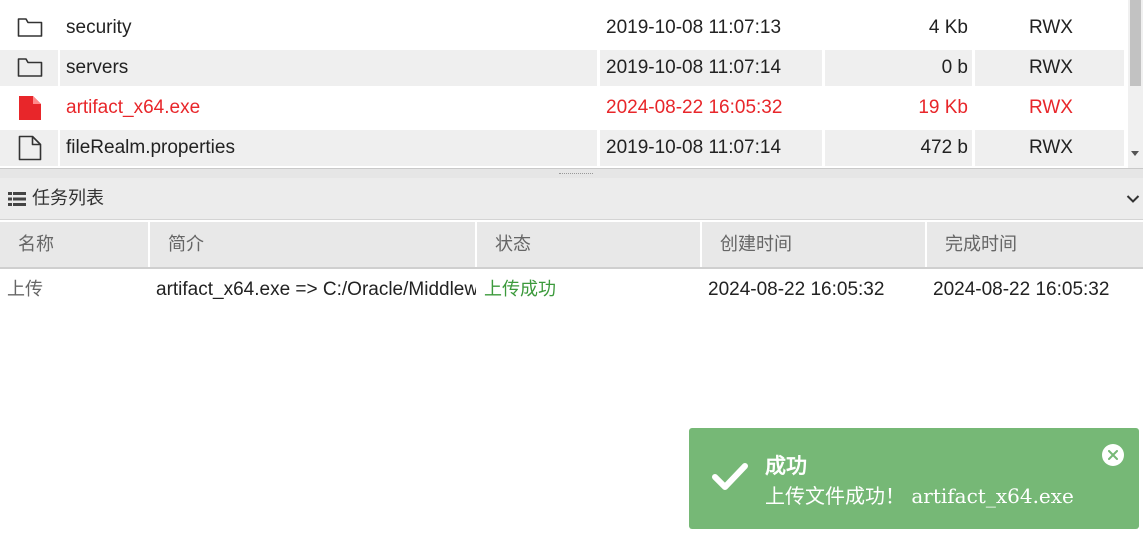 The image size is (1143, 533). Describe the element at coordinates (814, 244) in the screenshot. I see `column-header-created-time: 创建时间` at that location.